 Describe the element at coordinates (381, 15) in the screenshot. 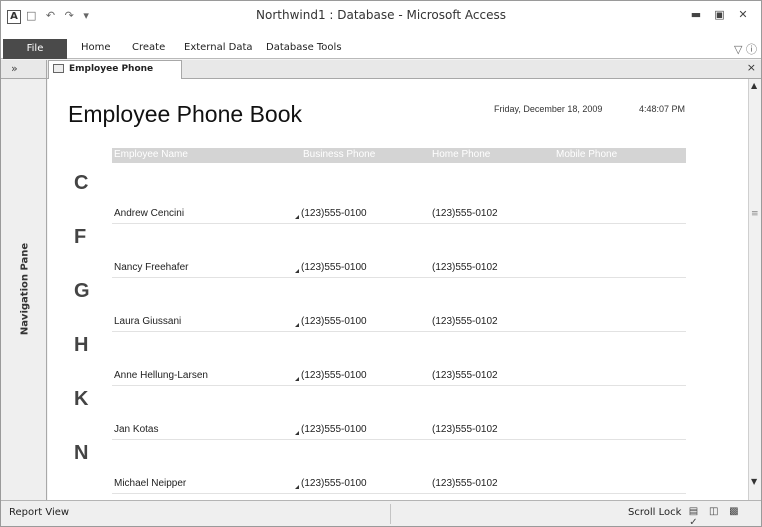

I see `window-title: Northwind1 : Database - Microsoft Access` at that location.